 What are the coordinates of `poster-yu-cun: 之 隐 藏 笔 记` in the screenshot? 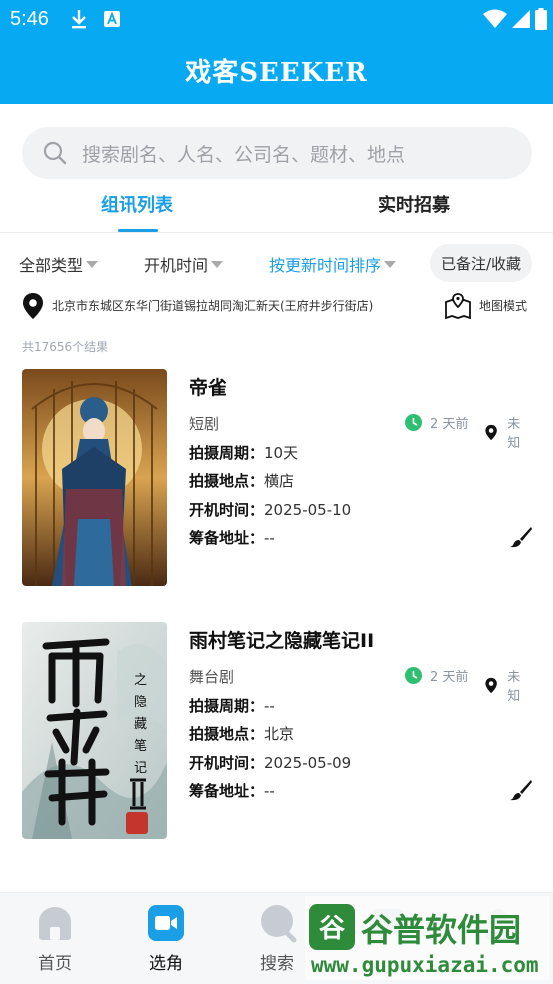 It's located at (94, 730).